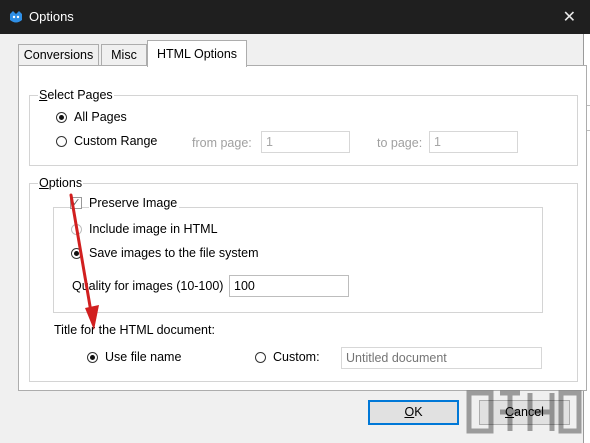 The height and width of the screenshot is (443, 590). What do you see at coordinates (473, 142) in the screenshot?
I see `to-page-input` at bounding box center [473, 142].